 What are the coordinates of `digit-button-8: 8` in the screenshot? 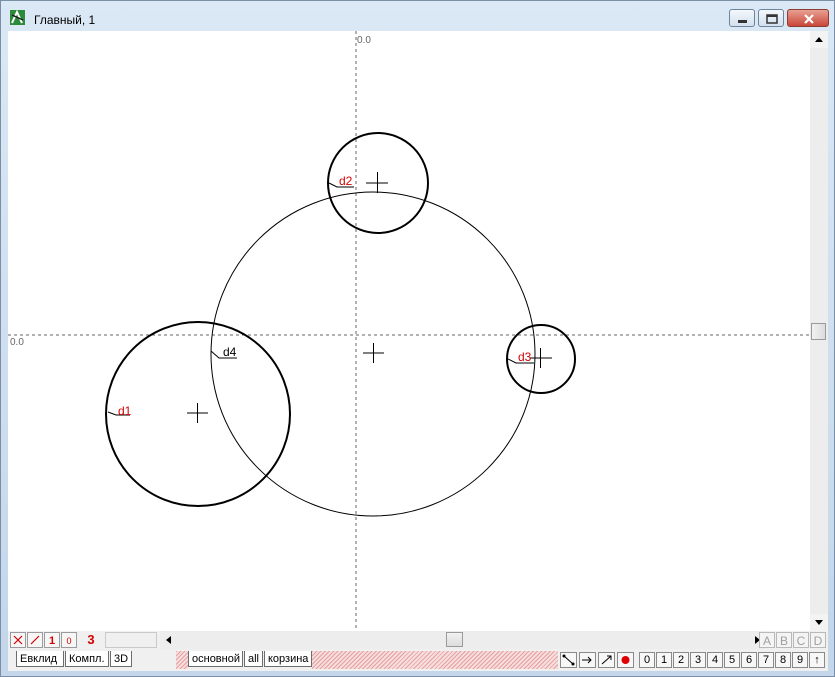 It's located at (783, 660).